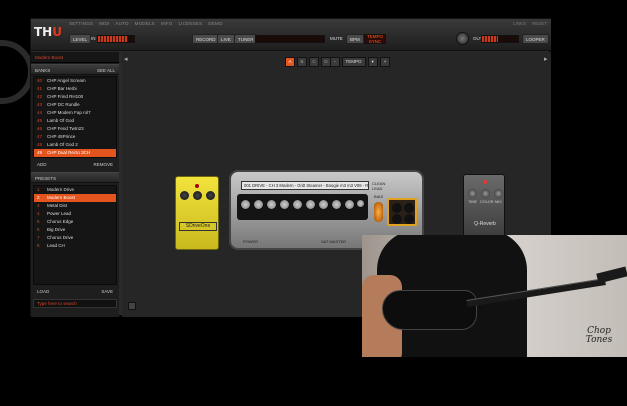 This screenshot has width=627, height=406. What do you see at coordinates (535, 39) in the screenshot?
I see `looper-button: LOOPER` at bounding box center [535, 39].